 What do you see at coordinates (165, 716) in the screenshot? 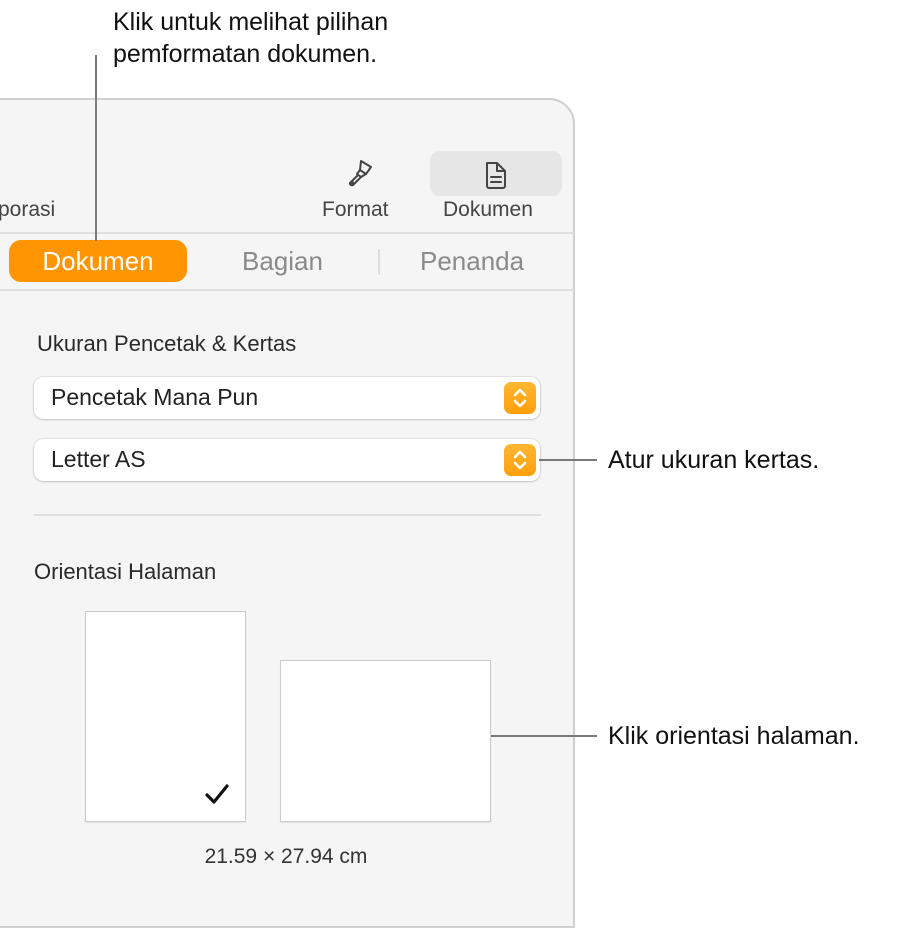
I see `portrait-option` at bounding box center [165, 716].